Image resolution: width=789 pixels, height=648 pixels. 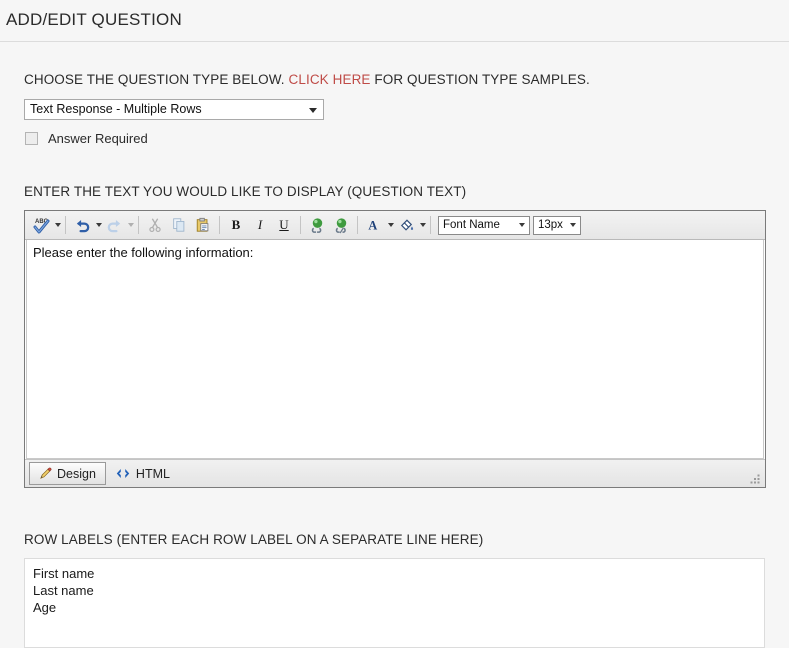 I want to click on tab-html-label: HTML, so click(x=152, y=473).